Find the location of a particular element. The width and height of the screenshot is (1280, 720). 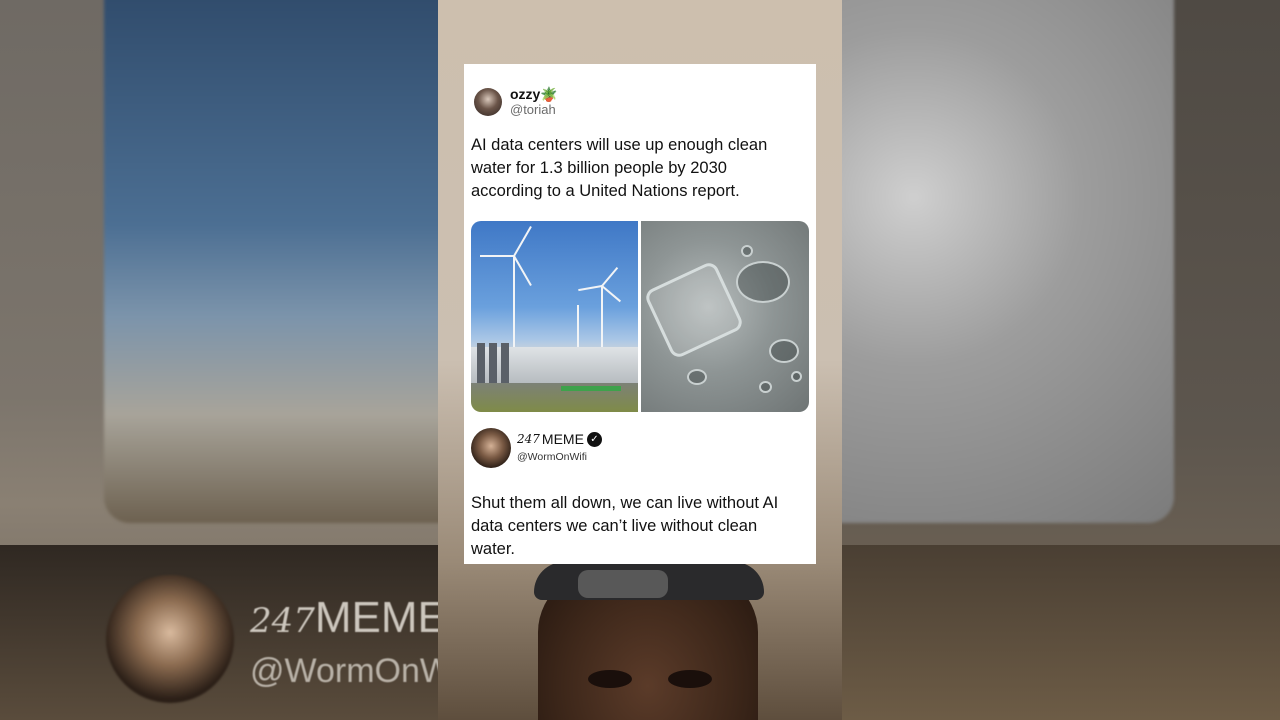

background-avatar is located at coordinates (170, 639).